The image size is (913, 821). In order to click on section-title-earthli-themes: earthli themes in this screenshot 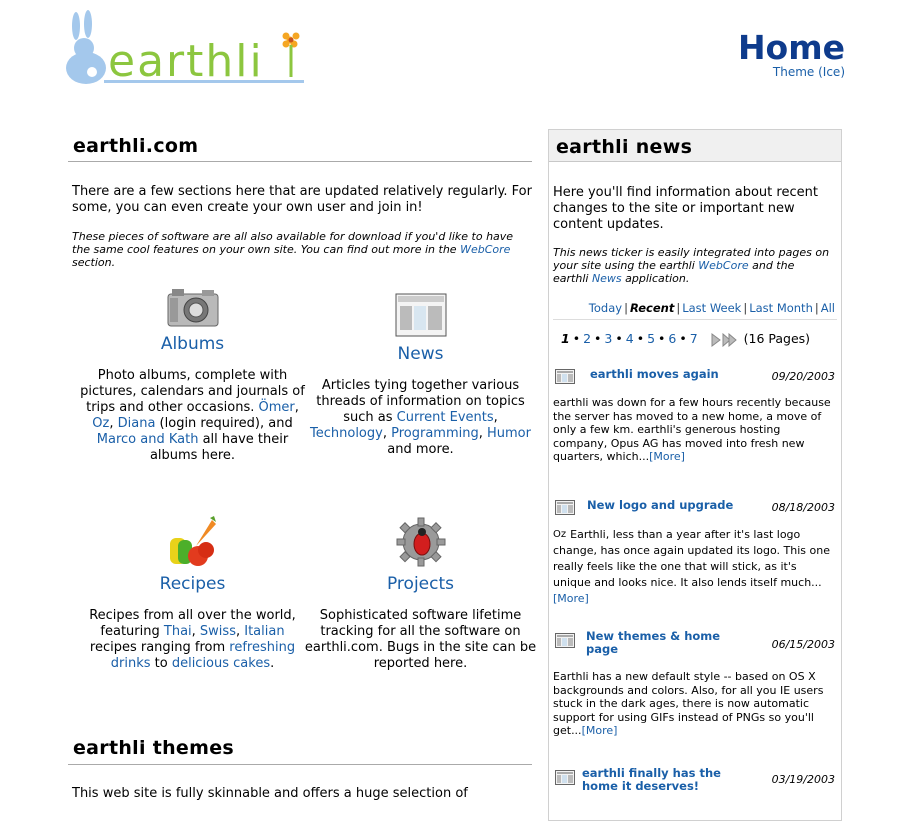, I will do `click(154, 748)`.